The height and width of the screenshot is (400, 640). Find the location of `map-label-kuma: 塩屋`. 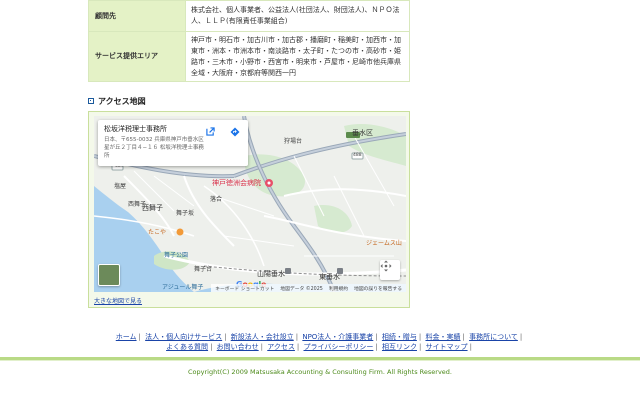

map-label-kuma: 塩屋 is located at coordinates (120, 186).